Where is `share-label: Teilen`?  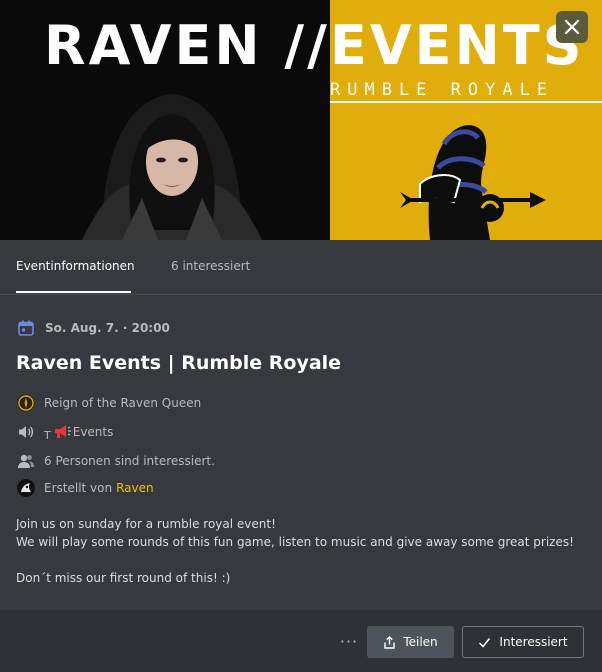 share-label: Teilen is located at coordinates (420, 642).